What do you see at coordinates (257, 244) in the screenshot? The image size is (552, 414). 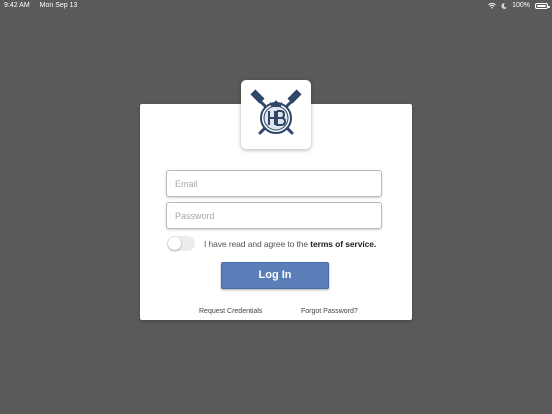 I see `terms-prefix: I have read and agree to the` at bounding box center [257, 244].